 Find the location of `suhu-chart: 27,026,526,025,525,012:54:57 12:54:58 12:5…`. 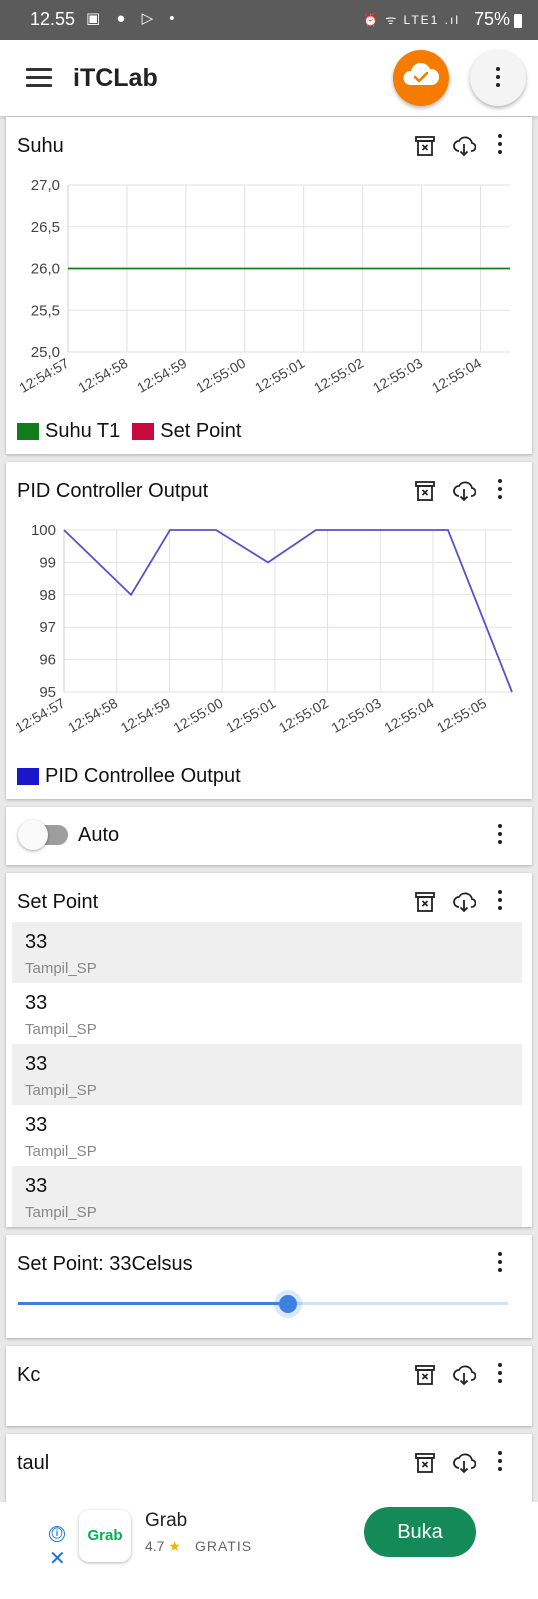

suhu-chart: 27,026,526,025,525,012:54:57 12:54:58 12:5… is located at coordinates (263, 286).